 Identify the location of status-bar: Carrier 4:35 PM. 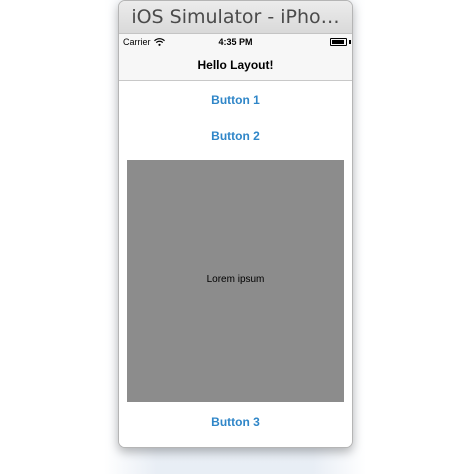
(235, 42).